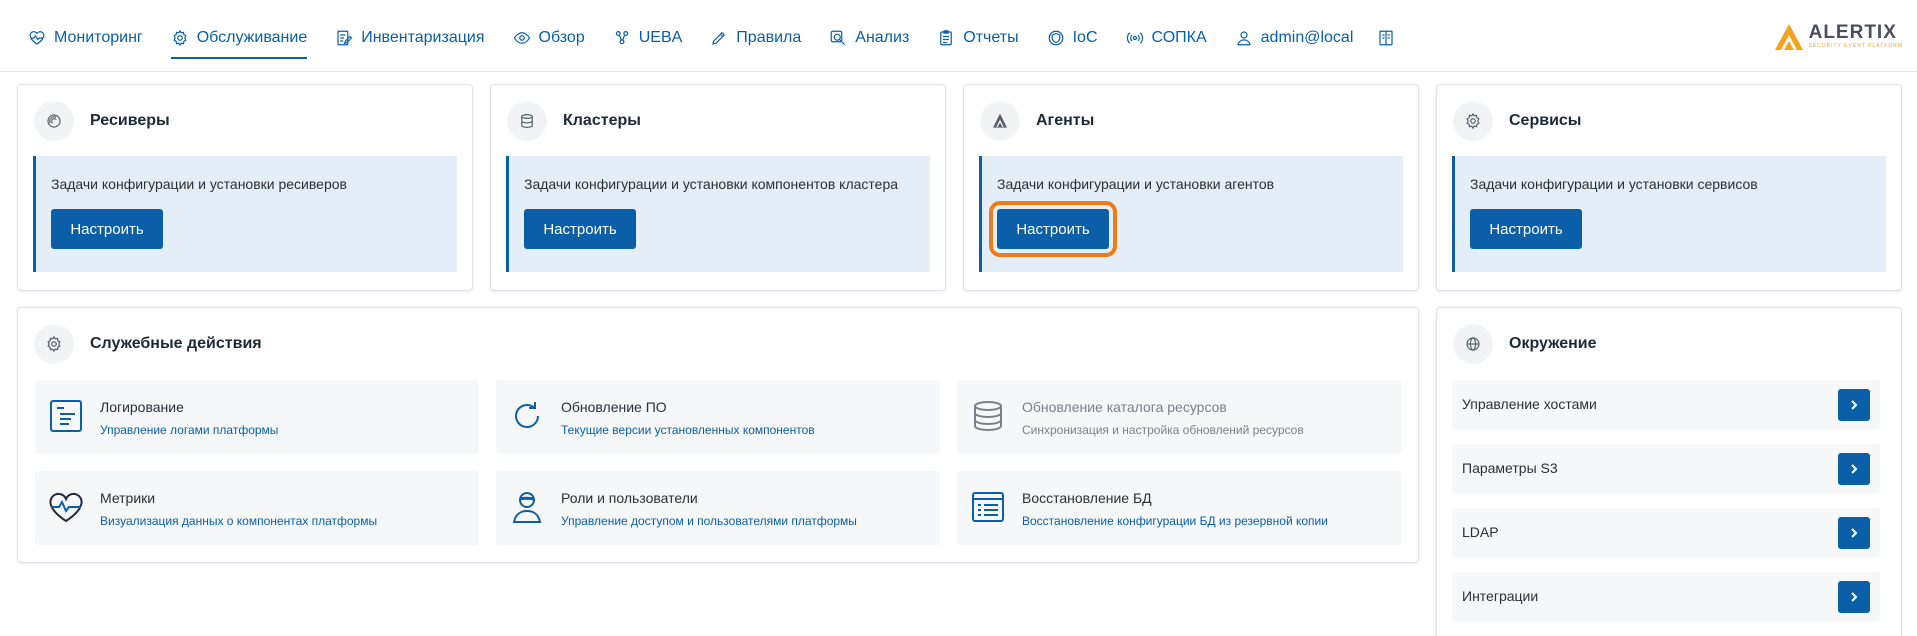 The height and width of the screenshot is (636, 1917). Describe the element at coordinates (602, 120) in the screenshot. I see `card-title: Кластеры` at that location.